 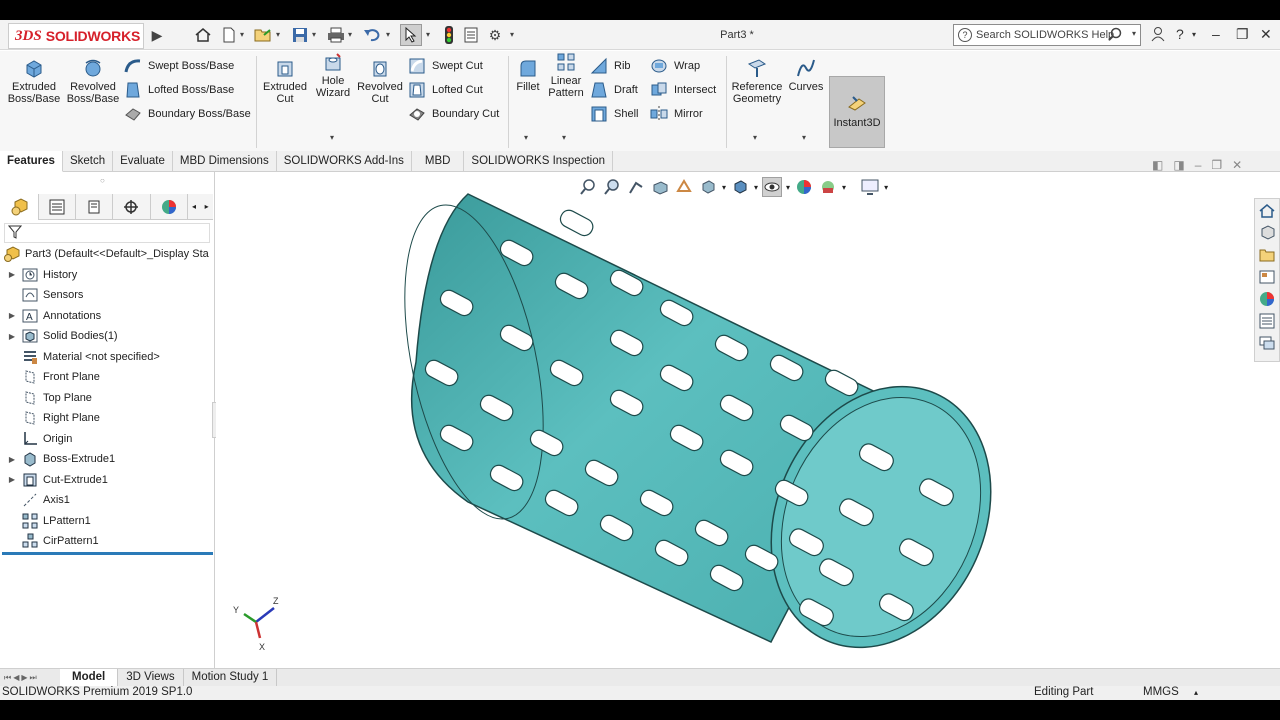 What do you see at coordinates (76, 36) in the screenshot?
I see `solidworks-logo: 3DS SOLIDWORKS` at bounding box center [76, 36].